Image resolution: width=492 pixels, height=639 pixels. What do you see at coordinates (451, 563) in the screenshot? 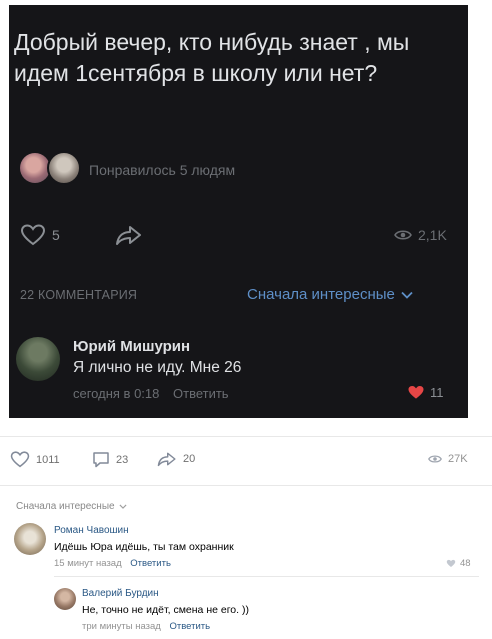
I see `heart-icon` at bounding box center [451, 563].